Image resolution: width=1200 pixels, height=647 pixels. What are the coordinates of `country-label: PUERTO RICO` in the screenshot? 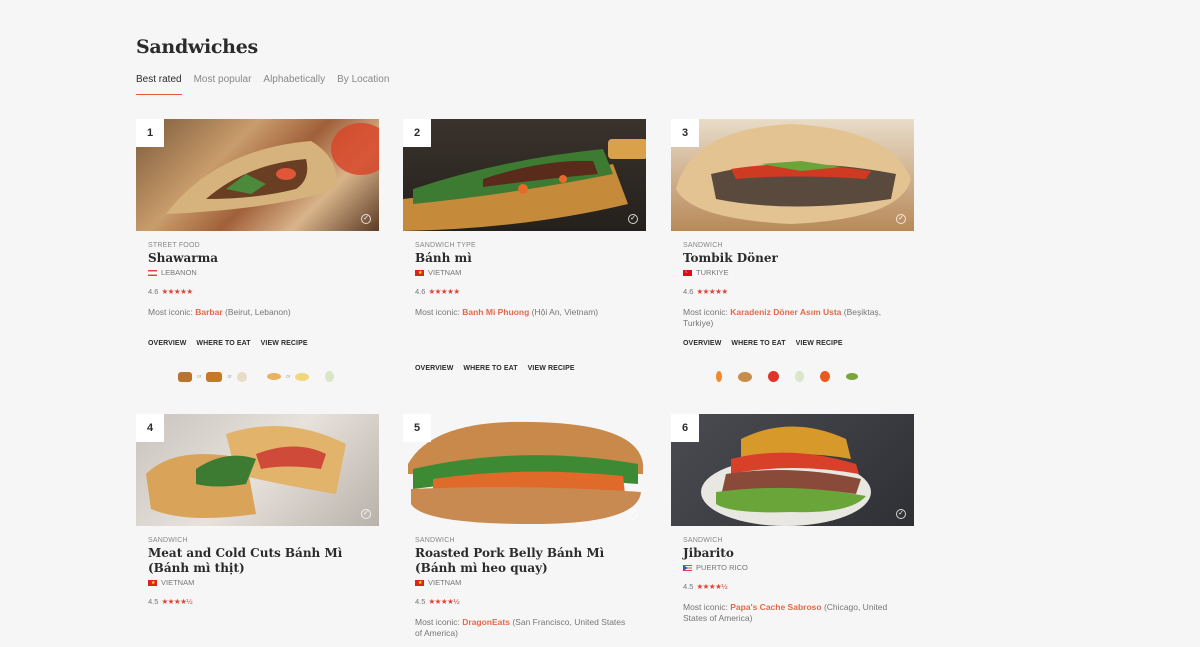 It's located at (722, 567).